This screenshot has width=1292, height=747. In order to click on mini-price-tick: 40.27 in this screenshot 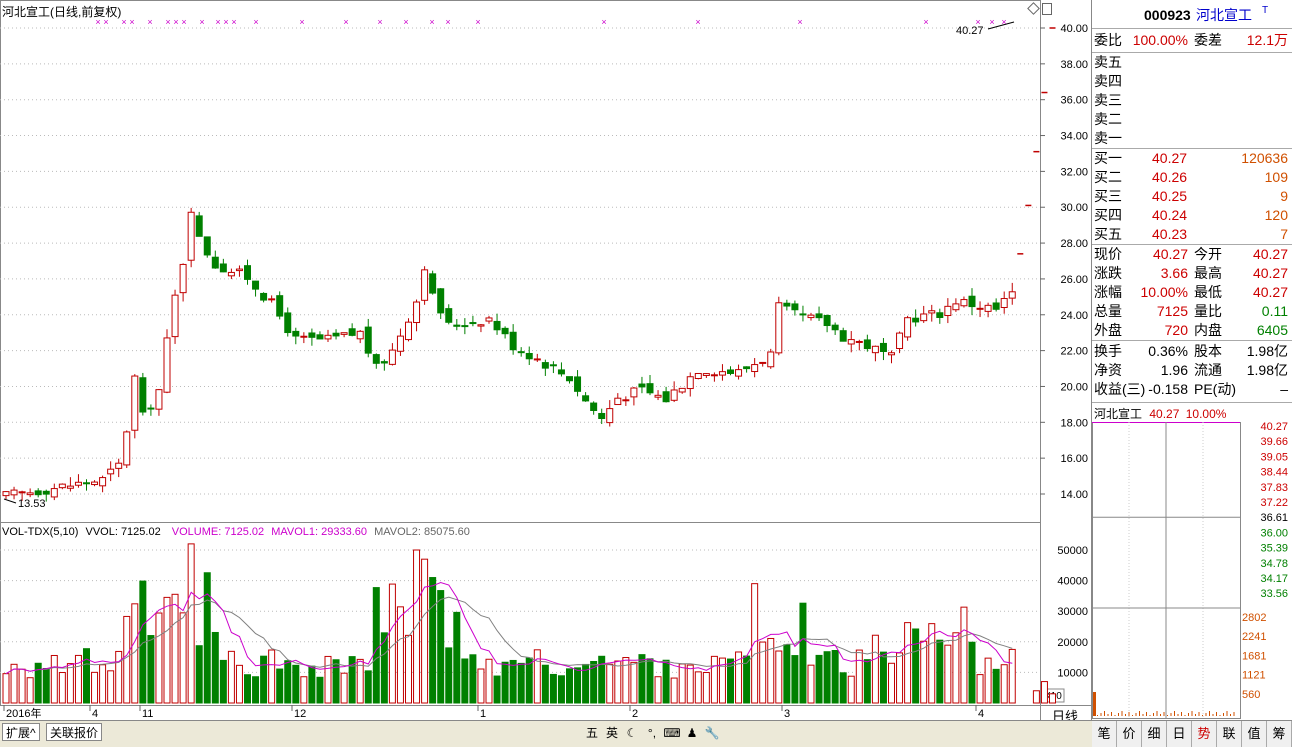, I will do `click(1274, 427)`.